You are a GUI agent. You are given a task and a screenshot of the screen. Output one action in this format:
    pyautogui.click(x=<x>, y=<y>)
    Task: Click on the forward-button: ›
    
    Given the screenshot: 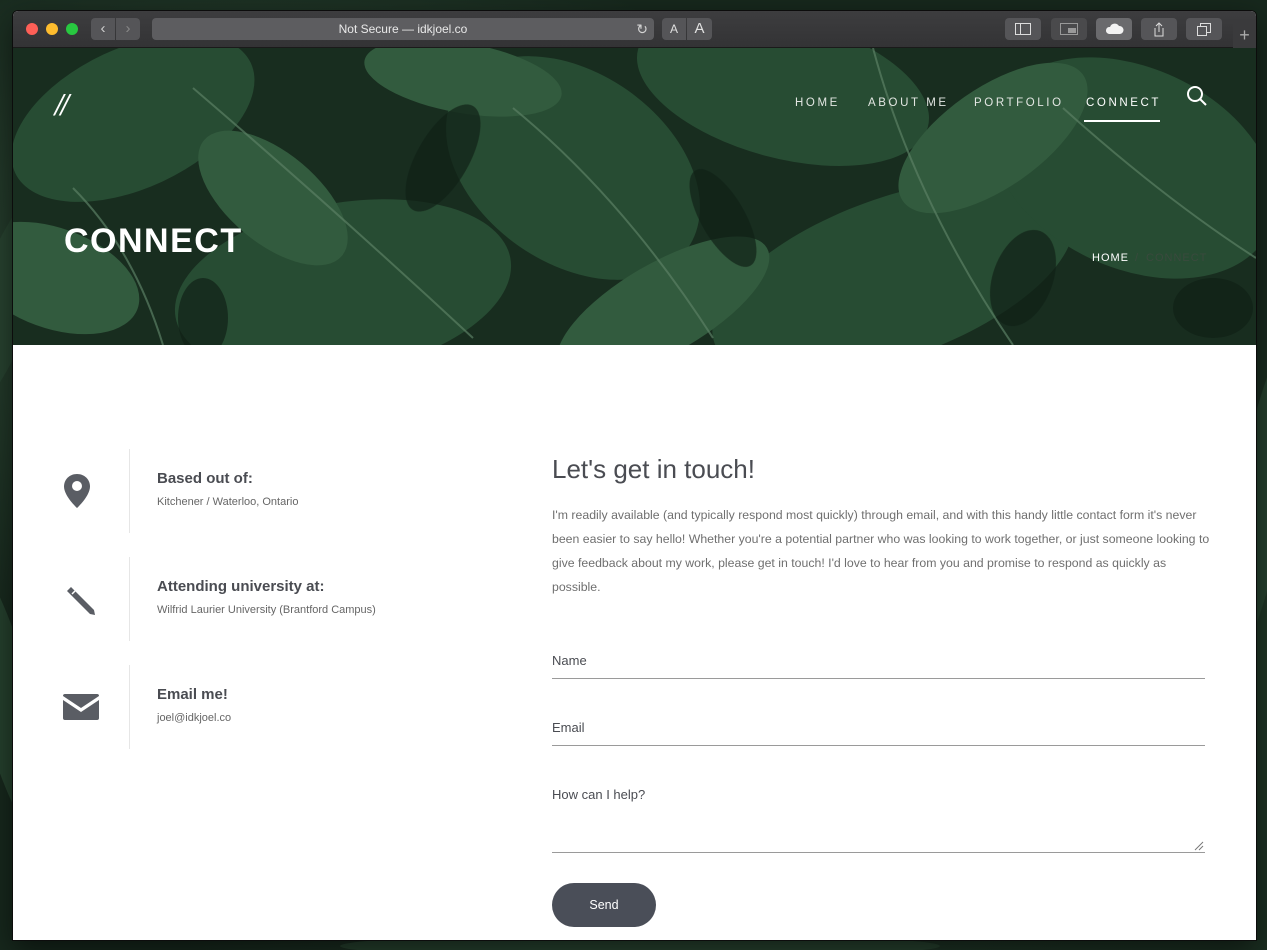 What is the action you would take?
    pyautogui.click(x=128, y=29)
    